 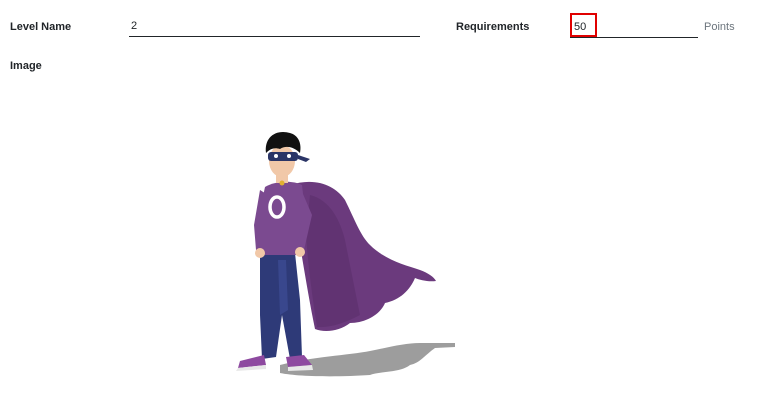 I want to click on image-label: Image, so click(x=26, y=66).